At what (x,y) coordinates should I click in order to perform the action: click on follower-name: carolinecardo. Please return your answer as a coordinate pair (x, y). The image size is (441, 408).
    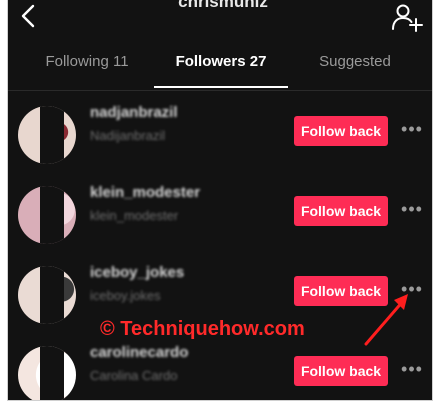
    Looking at the image, I should click on (175, 355).